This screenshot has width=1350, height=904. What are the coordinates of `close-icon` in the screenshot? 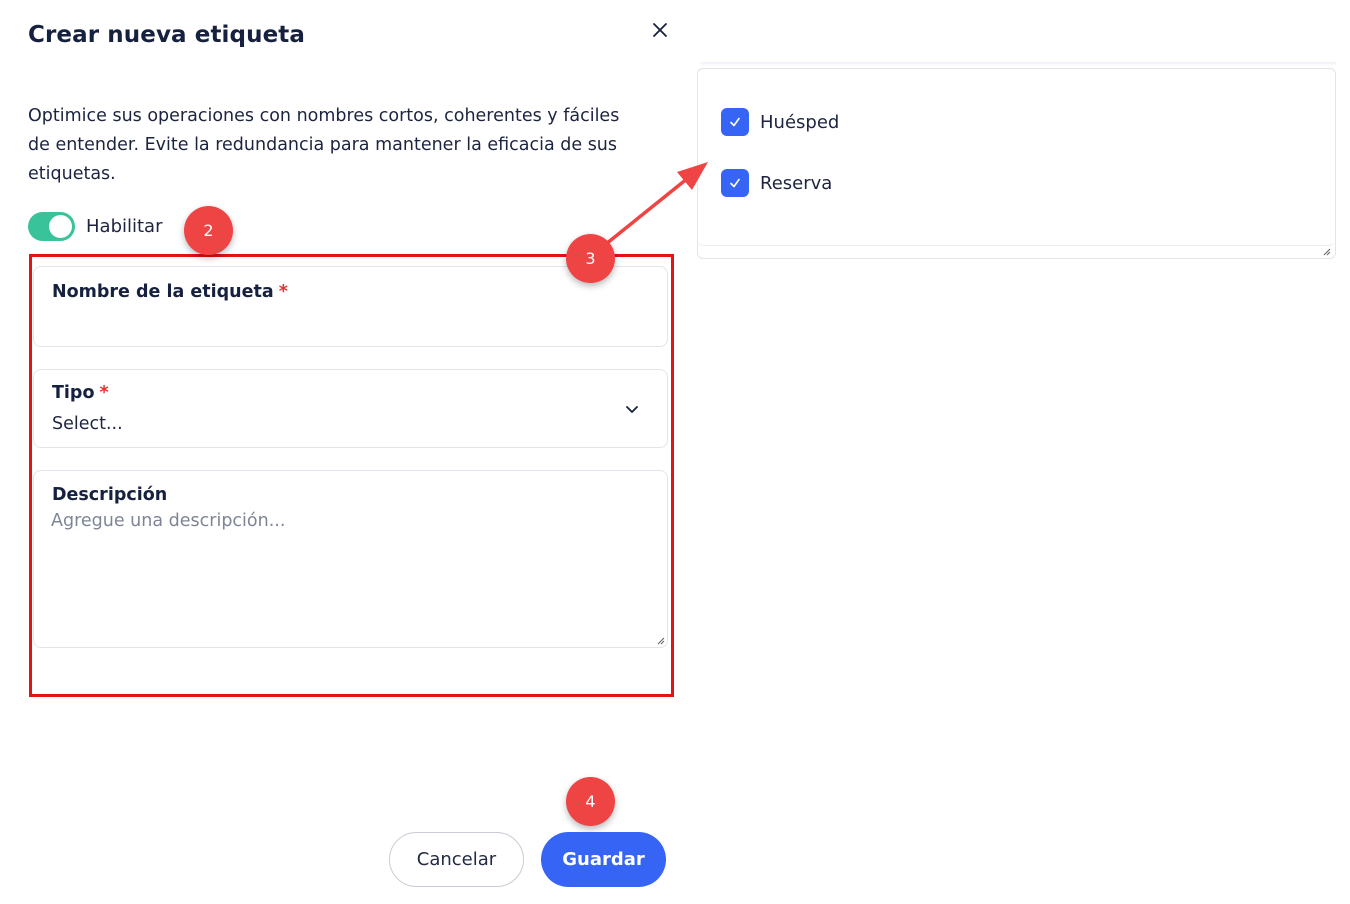 It's located at (660, 30).